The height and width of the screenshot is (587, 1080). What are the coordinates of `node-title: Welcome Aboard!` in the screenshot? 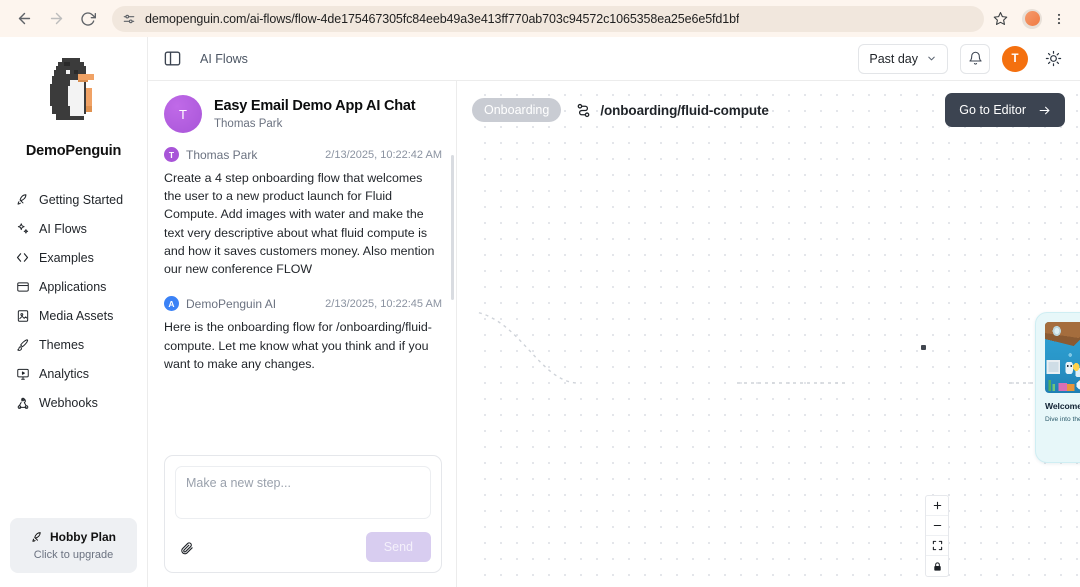 It's located at (1062, 406).